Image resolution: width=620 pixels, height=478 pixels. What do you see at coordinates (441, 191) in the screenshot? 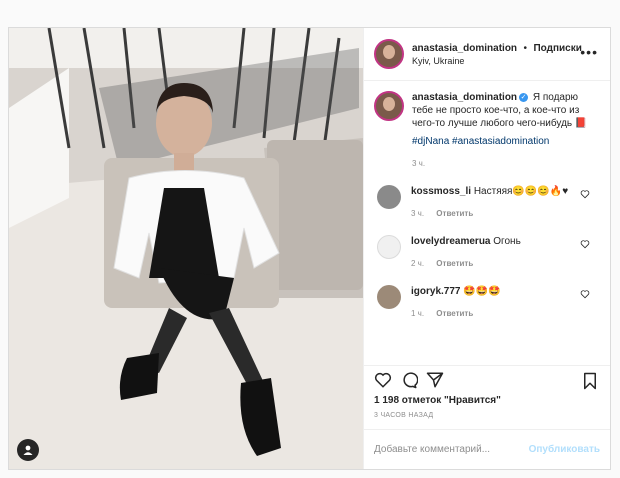
I see `comment-username: kossmoss_li` at bounding box center [441, 191].